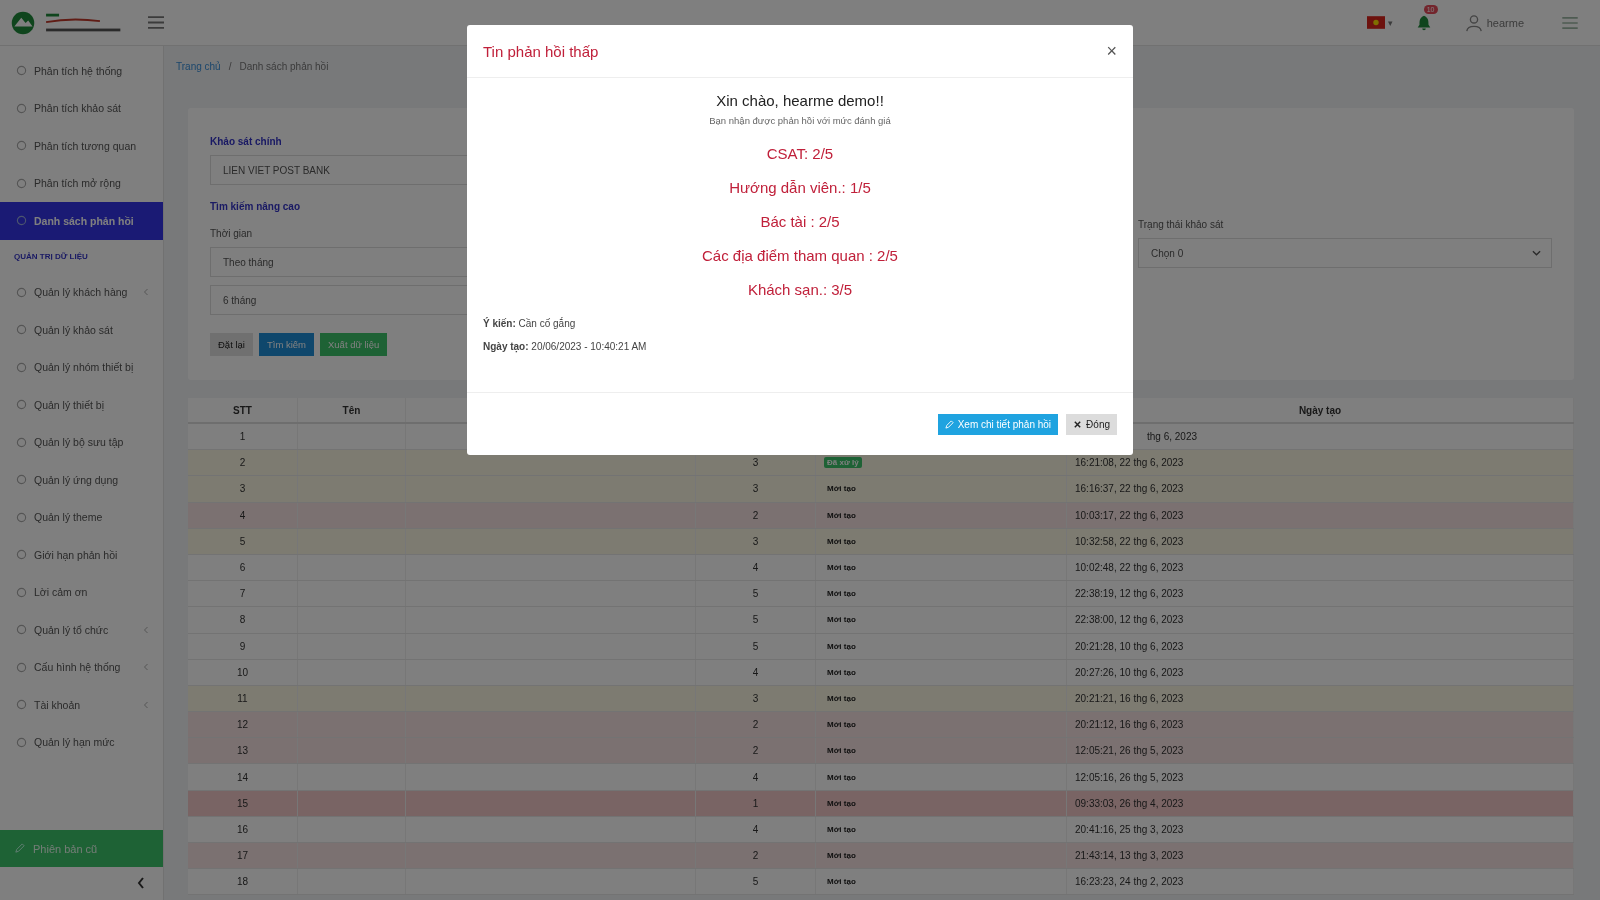 The width and height of the screenshot is (1600, 900). Describe the element at coordinates (243, 410) in the screenshot. I see `column-header: STT` at that location.